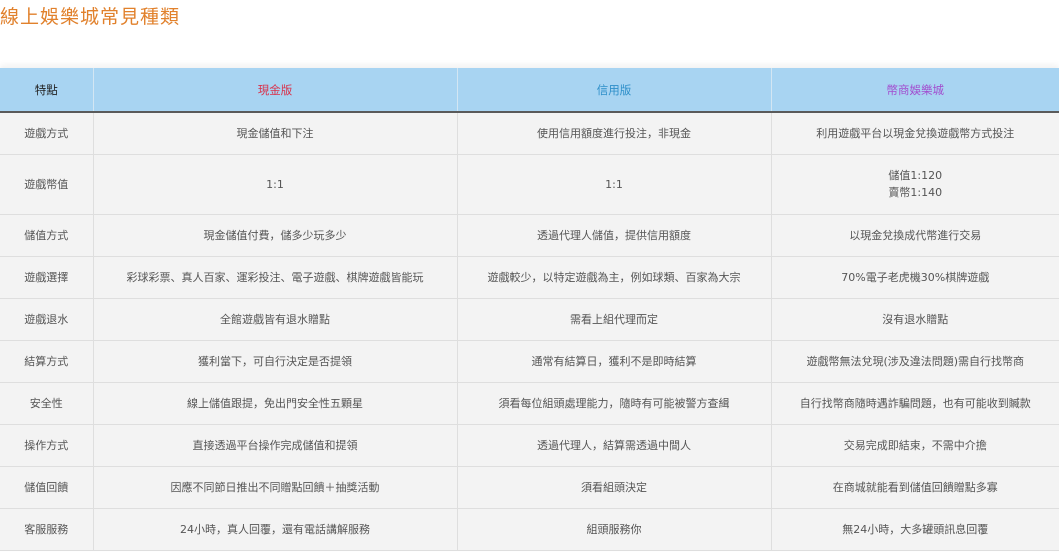 This screenshot has height=552, width=1059. I want to click on coin-cell-text: 以現金兌換成代幣進行交易, so click(915, 235).